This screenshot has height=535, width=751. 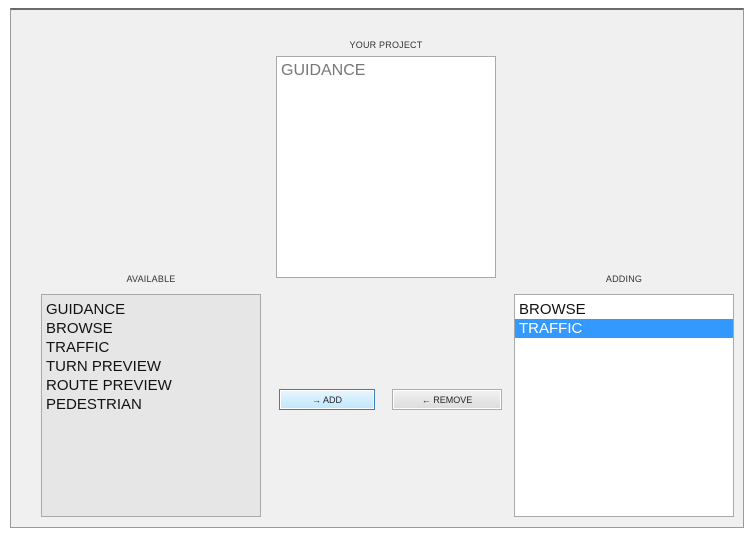 What do you see at coordinates (151, 309) in the screenshot?
I see `available-list-item: GUIDANCE` at bounding box center [151, 309].